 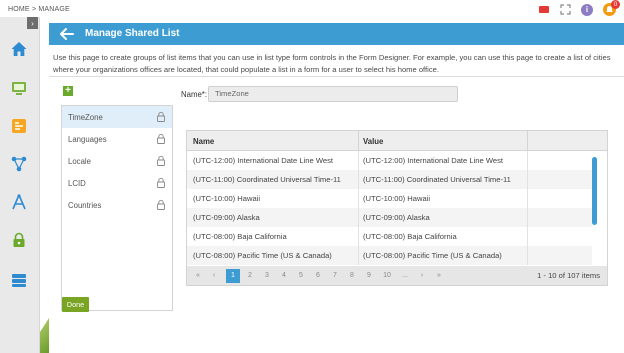 What do you see at coordinates (284, 276) in the screenshot?
I see `page-button-4: 4` at bounding box center [284, 276].